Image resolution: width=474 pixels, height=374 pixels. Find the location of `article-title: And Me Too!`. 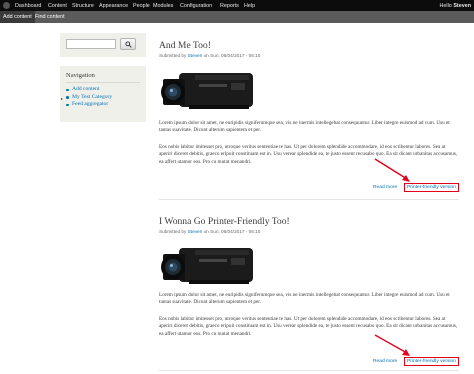

article-title: And Me Too! is located at coordinates (185, 45).